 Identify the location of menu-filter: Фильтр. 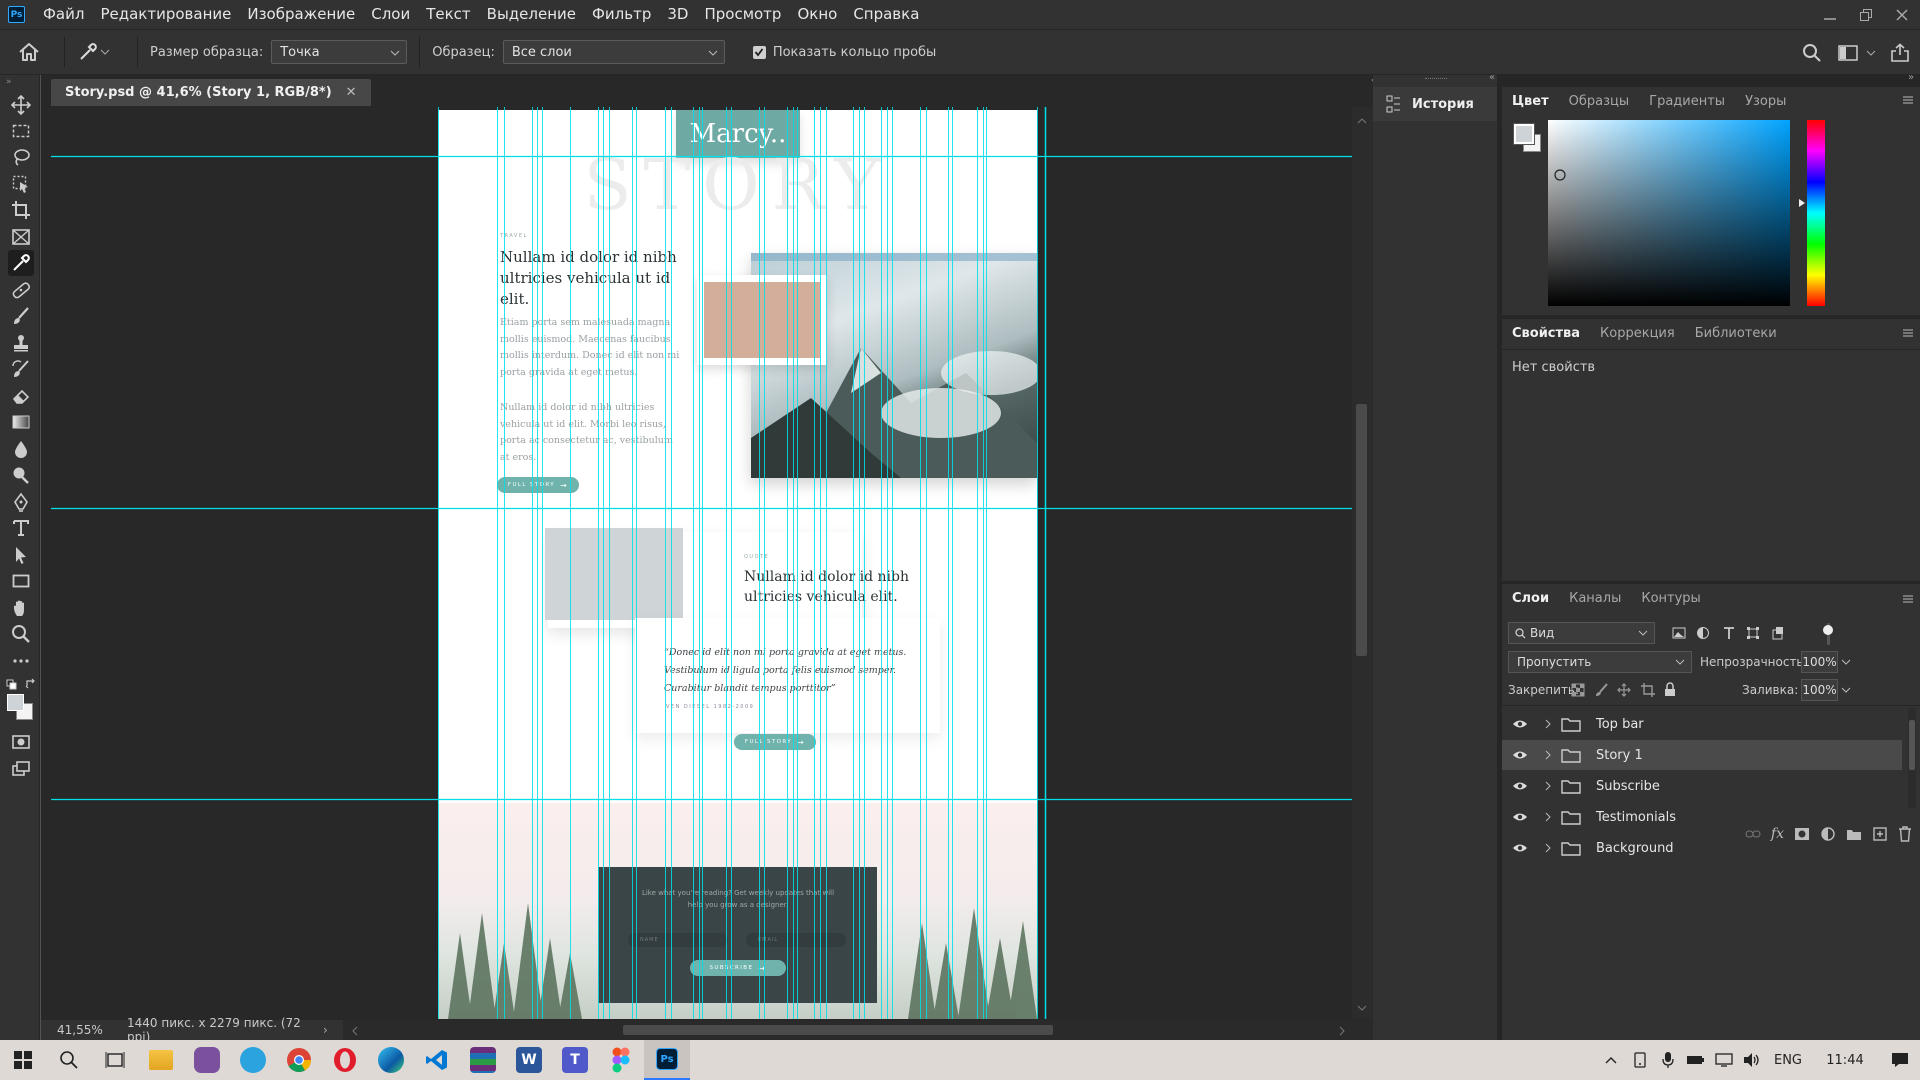
(621, 14).